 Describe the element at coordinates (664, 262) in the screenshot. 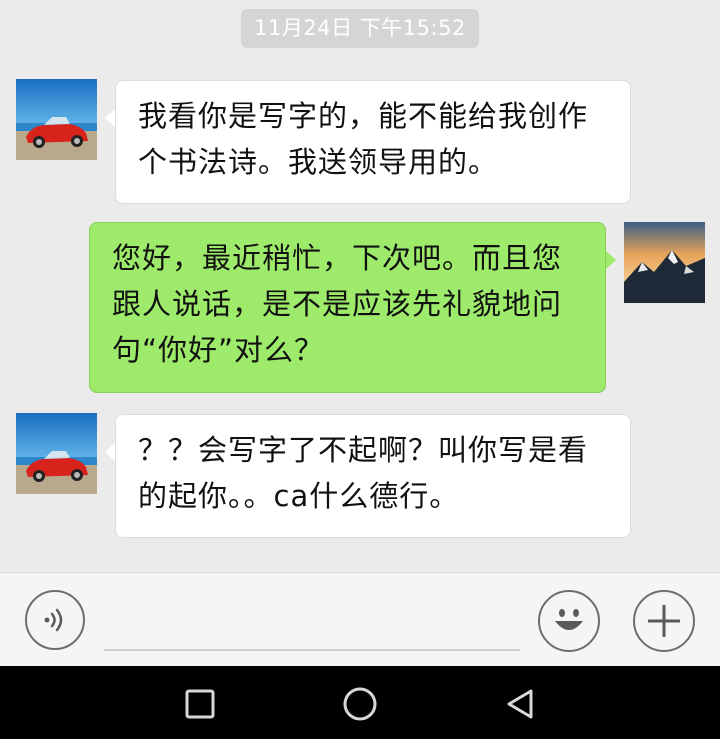

I see `my-avatar` at that location.